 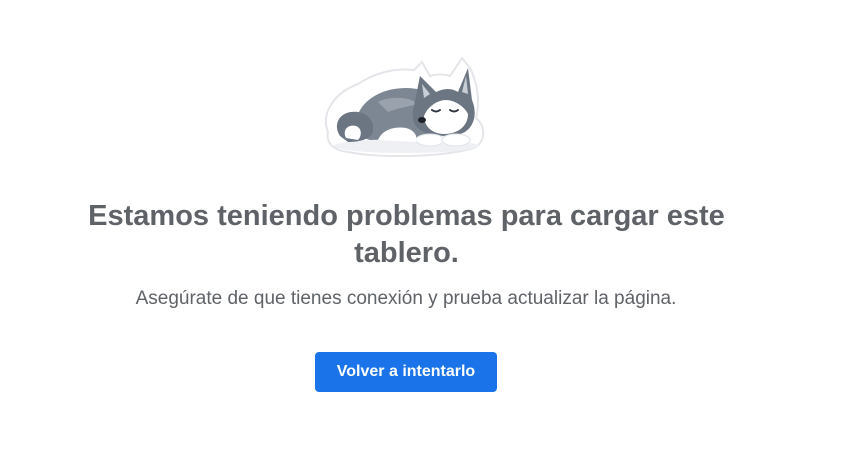 What do you see at coordinates (404, 107) in the screenshot?
I see `sleeping-husky-icon` at bounding box center [404, 107].